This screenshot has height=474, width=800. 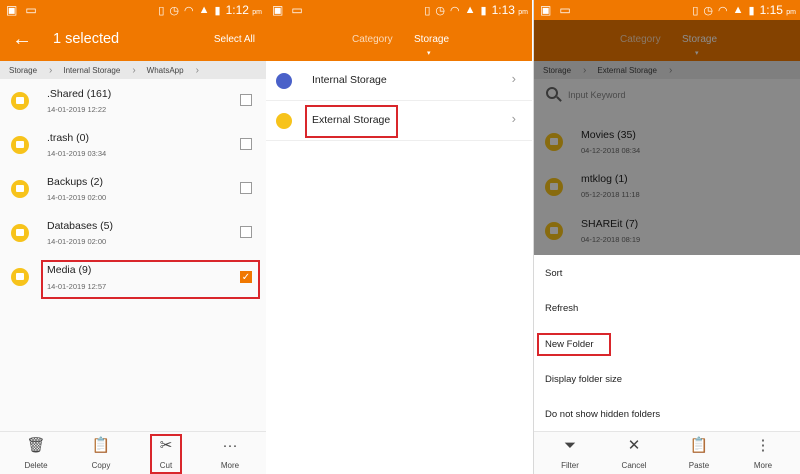 I want to click on breadcrumb-item: Storage, so click(x=23, y=70).